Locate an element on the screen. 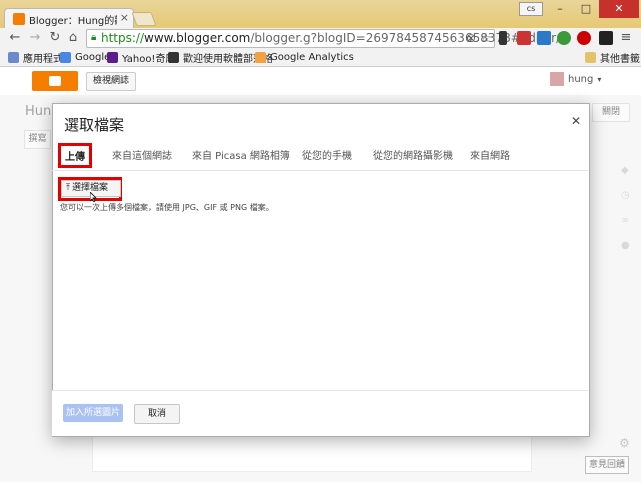  user-badge: cs is located at coordinates (531, 9).